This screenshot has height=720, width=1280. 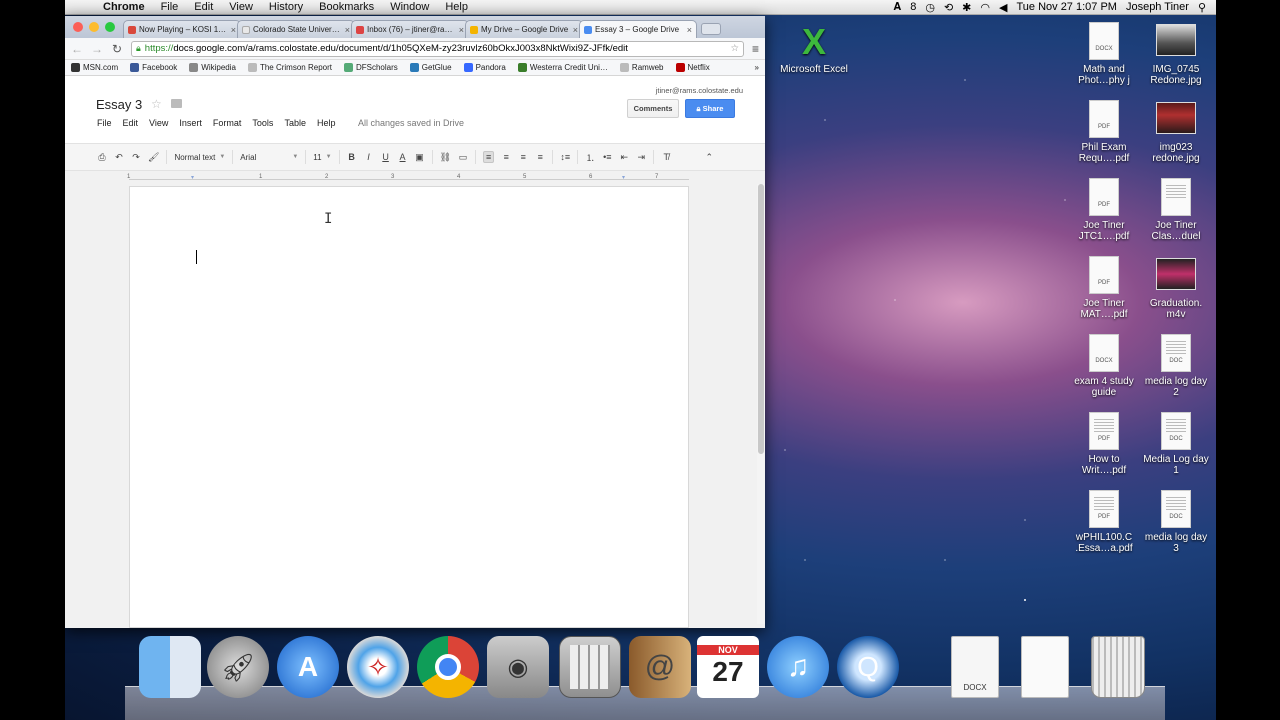 I want to click on font-size-dropdown: 11 ▼, so click(x=322, y=157).